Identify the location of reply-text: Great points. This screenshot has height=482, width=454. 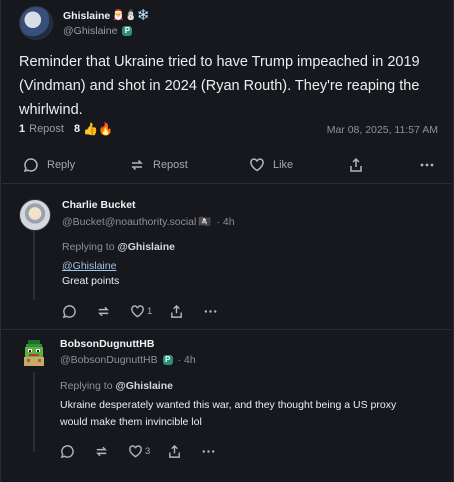
(91, 281).